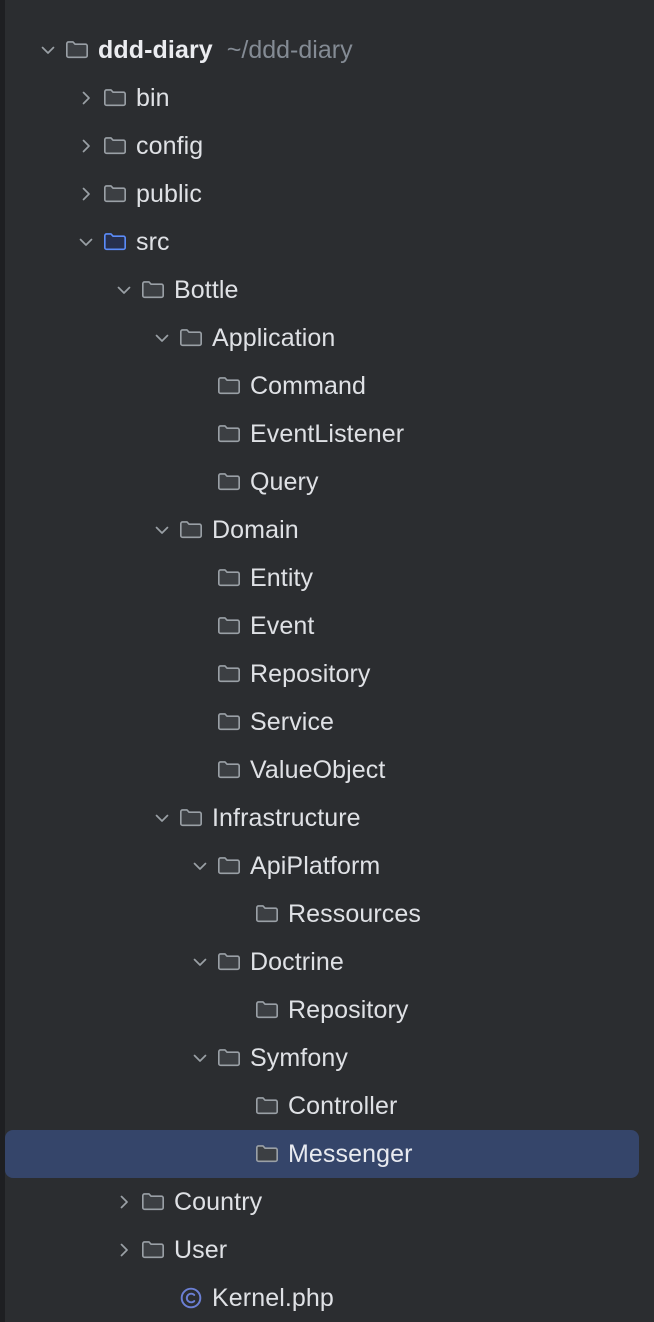 This screenshot has width=654, height=1322. Describe the element at coordinates (322, 578) in the screenshot. I see `tree-row: Entity` at that location.